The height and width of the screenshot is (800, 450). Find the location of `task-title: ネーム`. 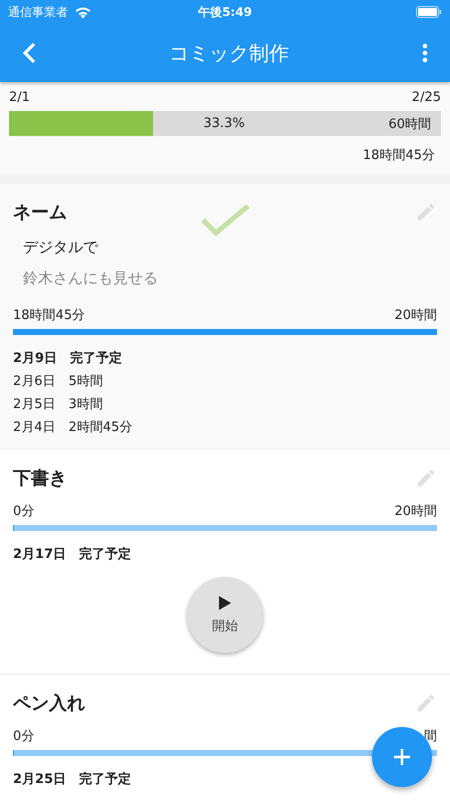

task-title: ネーム is located at coordinates (40, 212).